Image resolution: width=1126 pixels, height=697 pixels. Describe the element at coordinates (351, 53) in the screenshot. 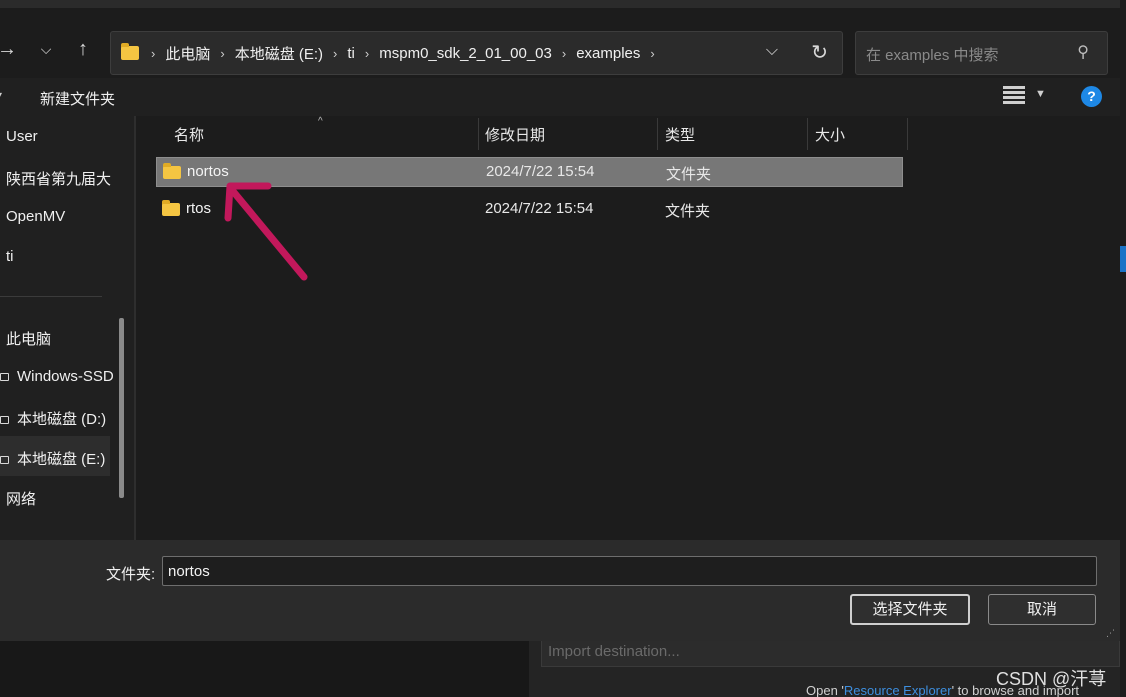

I see `crumb-ti: ti` at that location.